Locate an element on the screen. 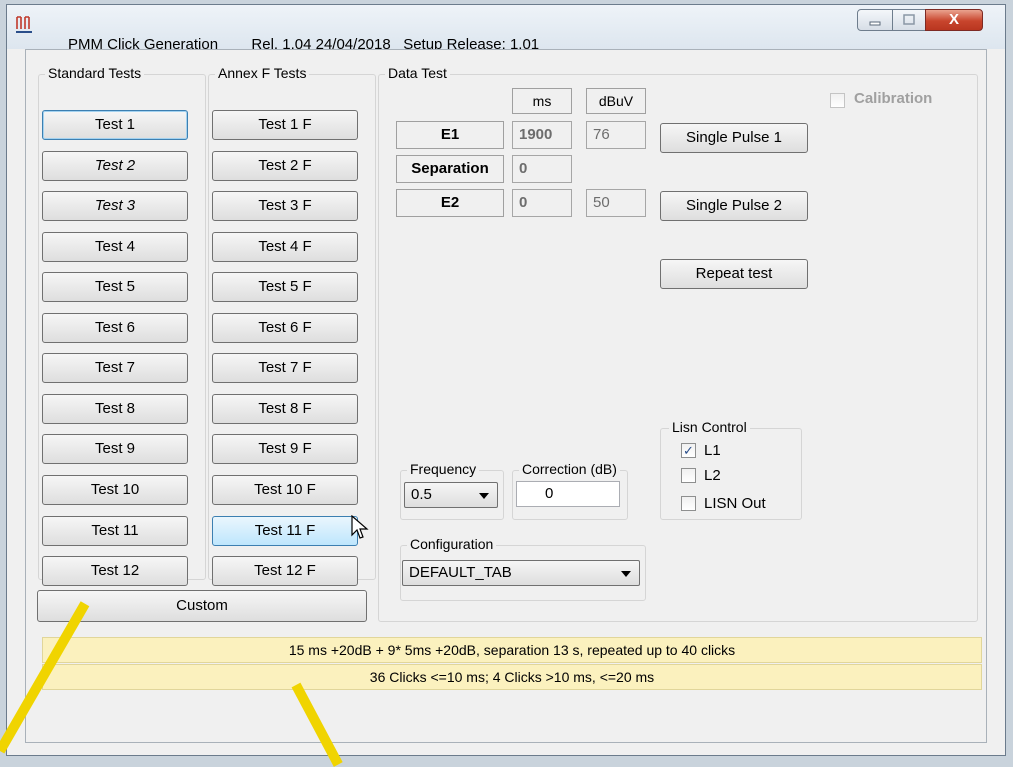 The height and width of the screenshot is (767, 1013). standard-test-2-label: Test 2 is located at coordinates (115, 165).